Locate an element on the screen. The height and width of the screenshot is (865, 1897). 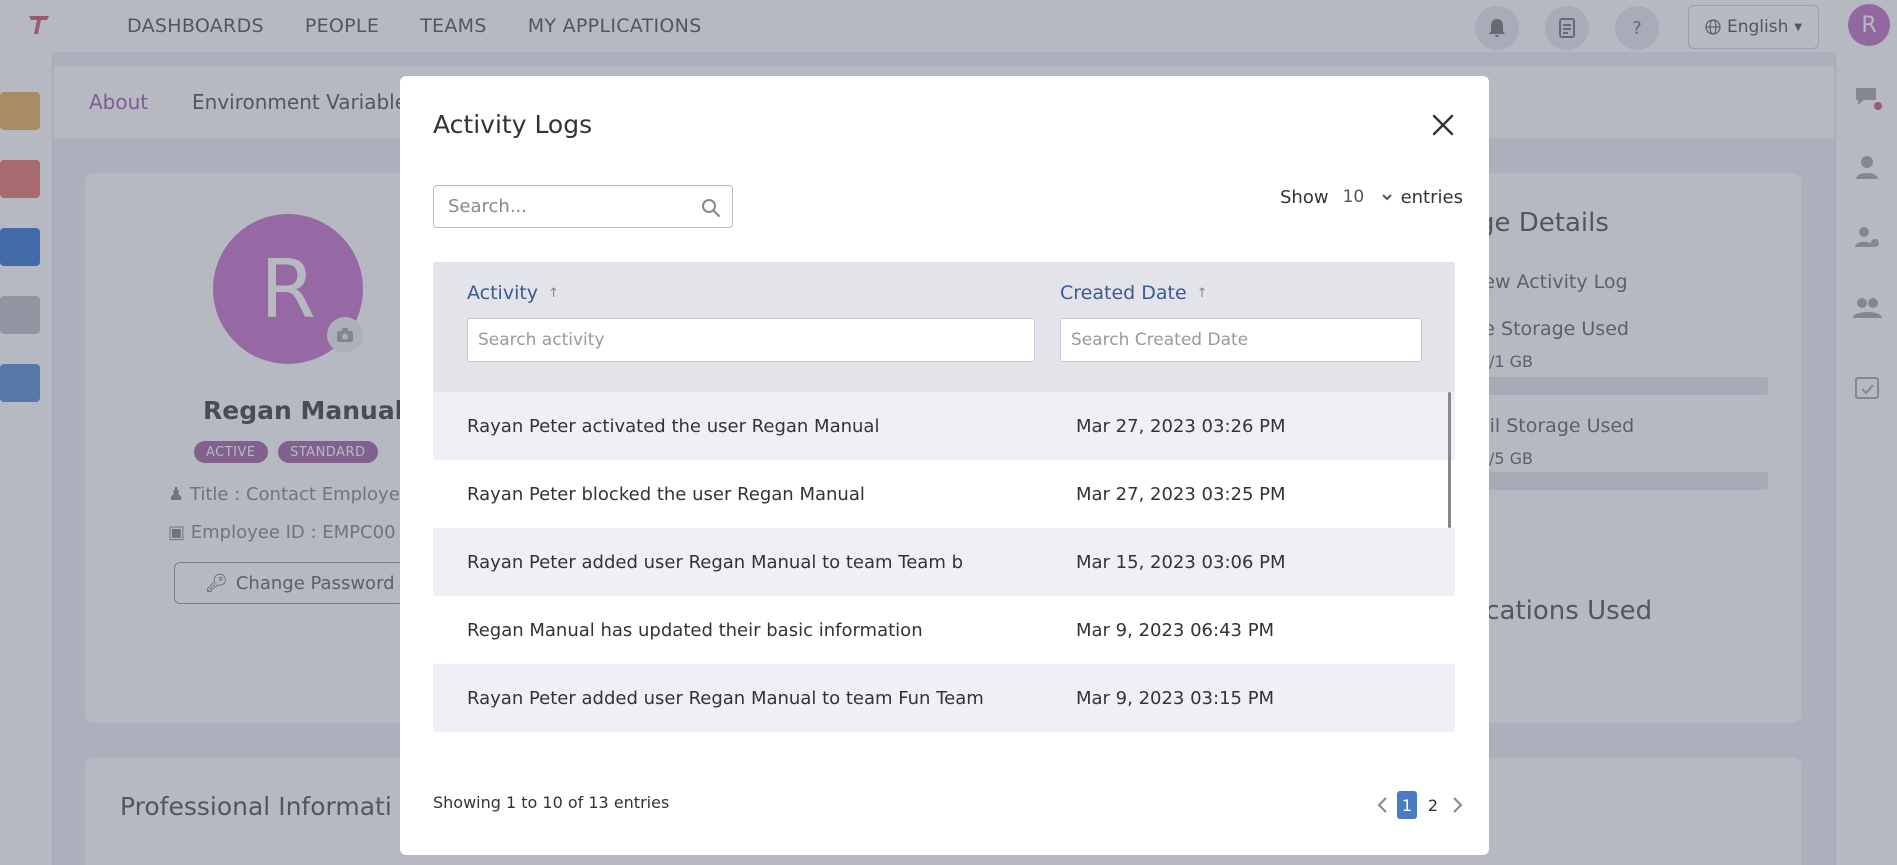
show-label: Show is located at coordinates (1304, 197).